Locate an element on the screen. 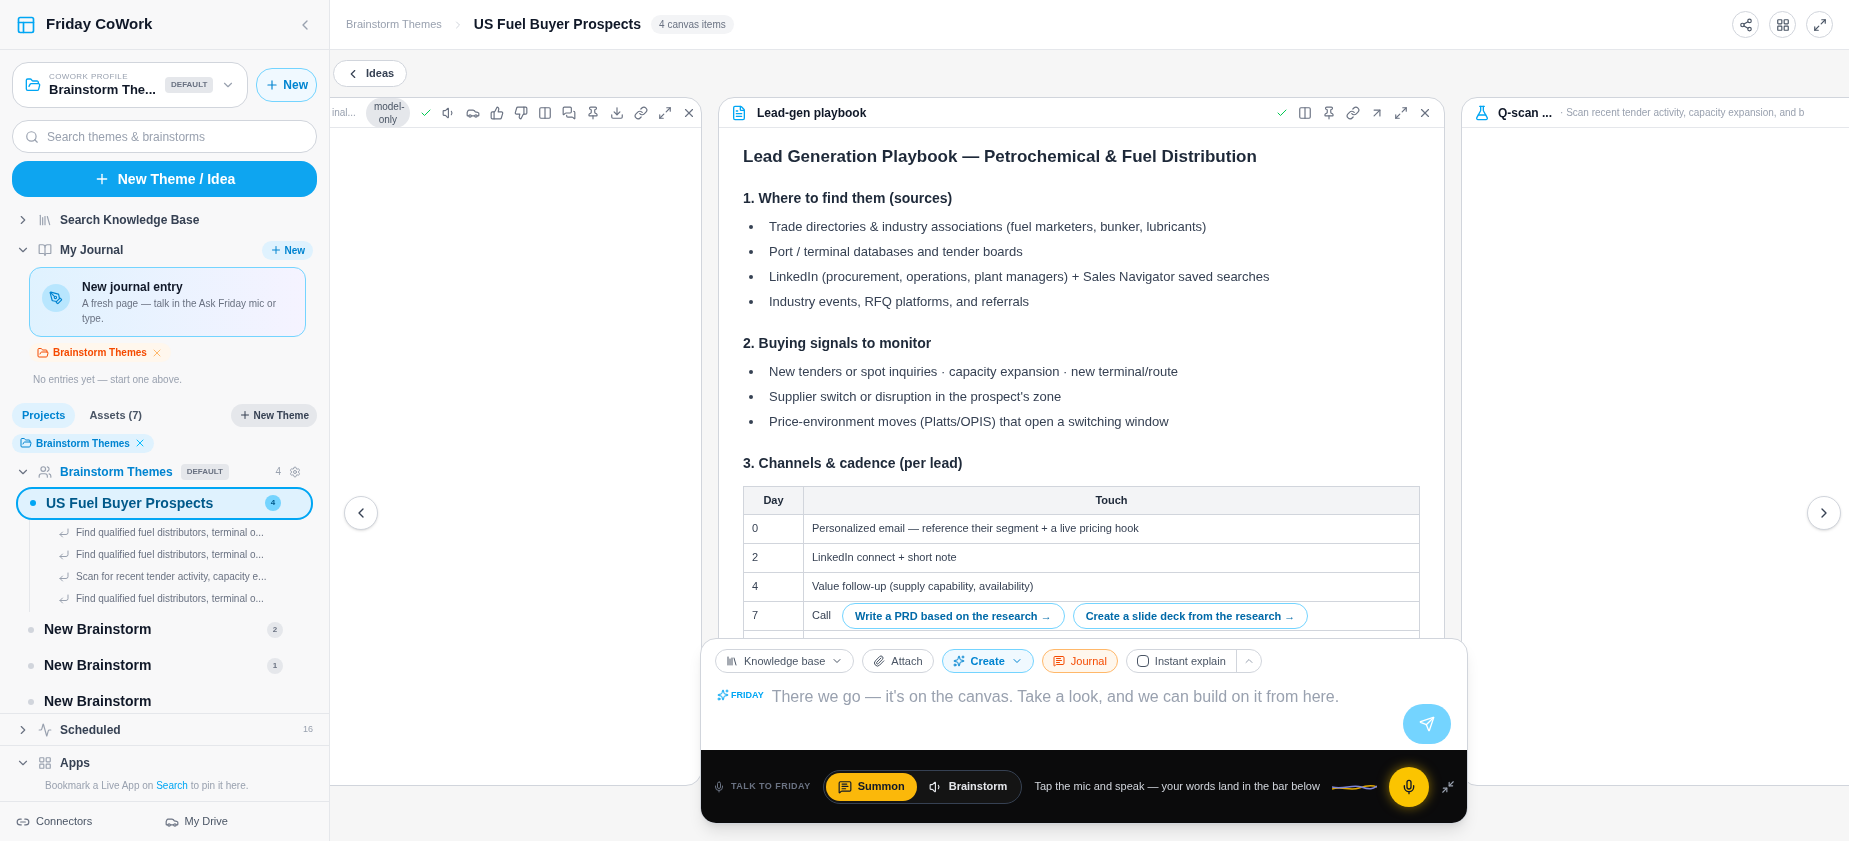 This screenshot has height=841, width=1849. theme-title: Brainstorm Themes is located at coordinates (116, 471).